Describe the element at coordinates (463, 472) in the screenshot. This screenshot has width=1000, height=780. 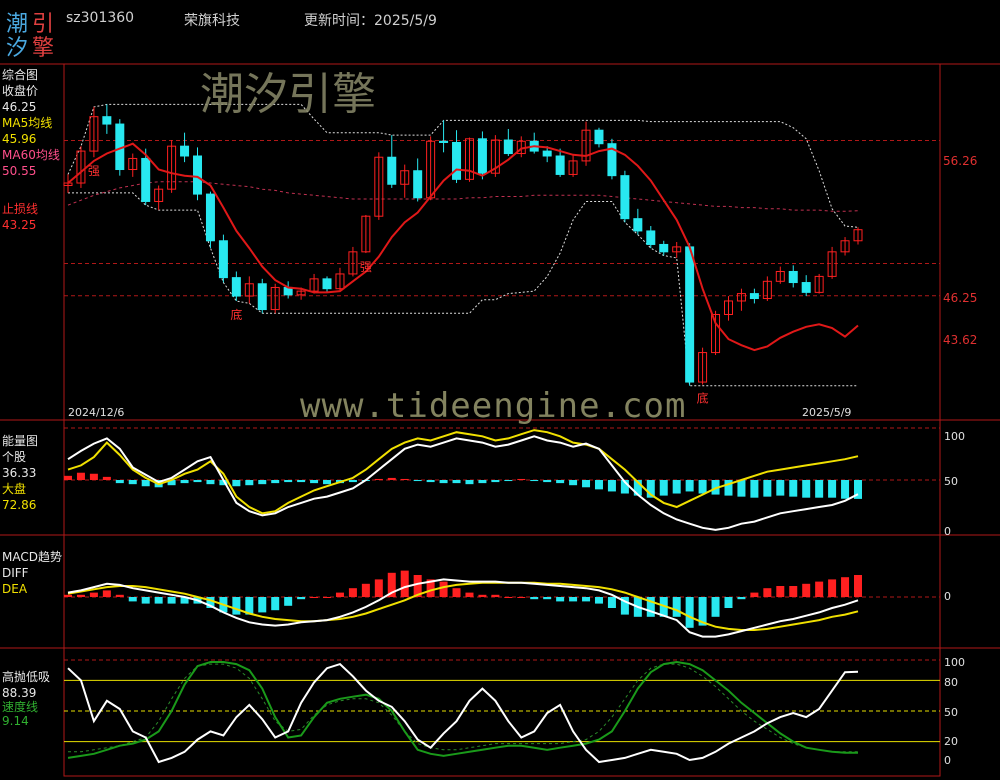
I see `market-energy-line` at that location.